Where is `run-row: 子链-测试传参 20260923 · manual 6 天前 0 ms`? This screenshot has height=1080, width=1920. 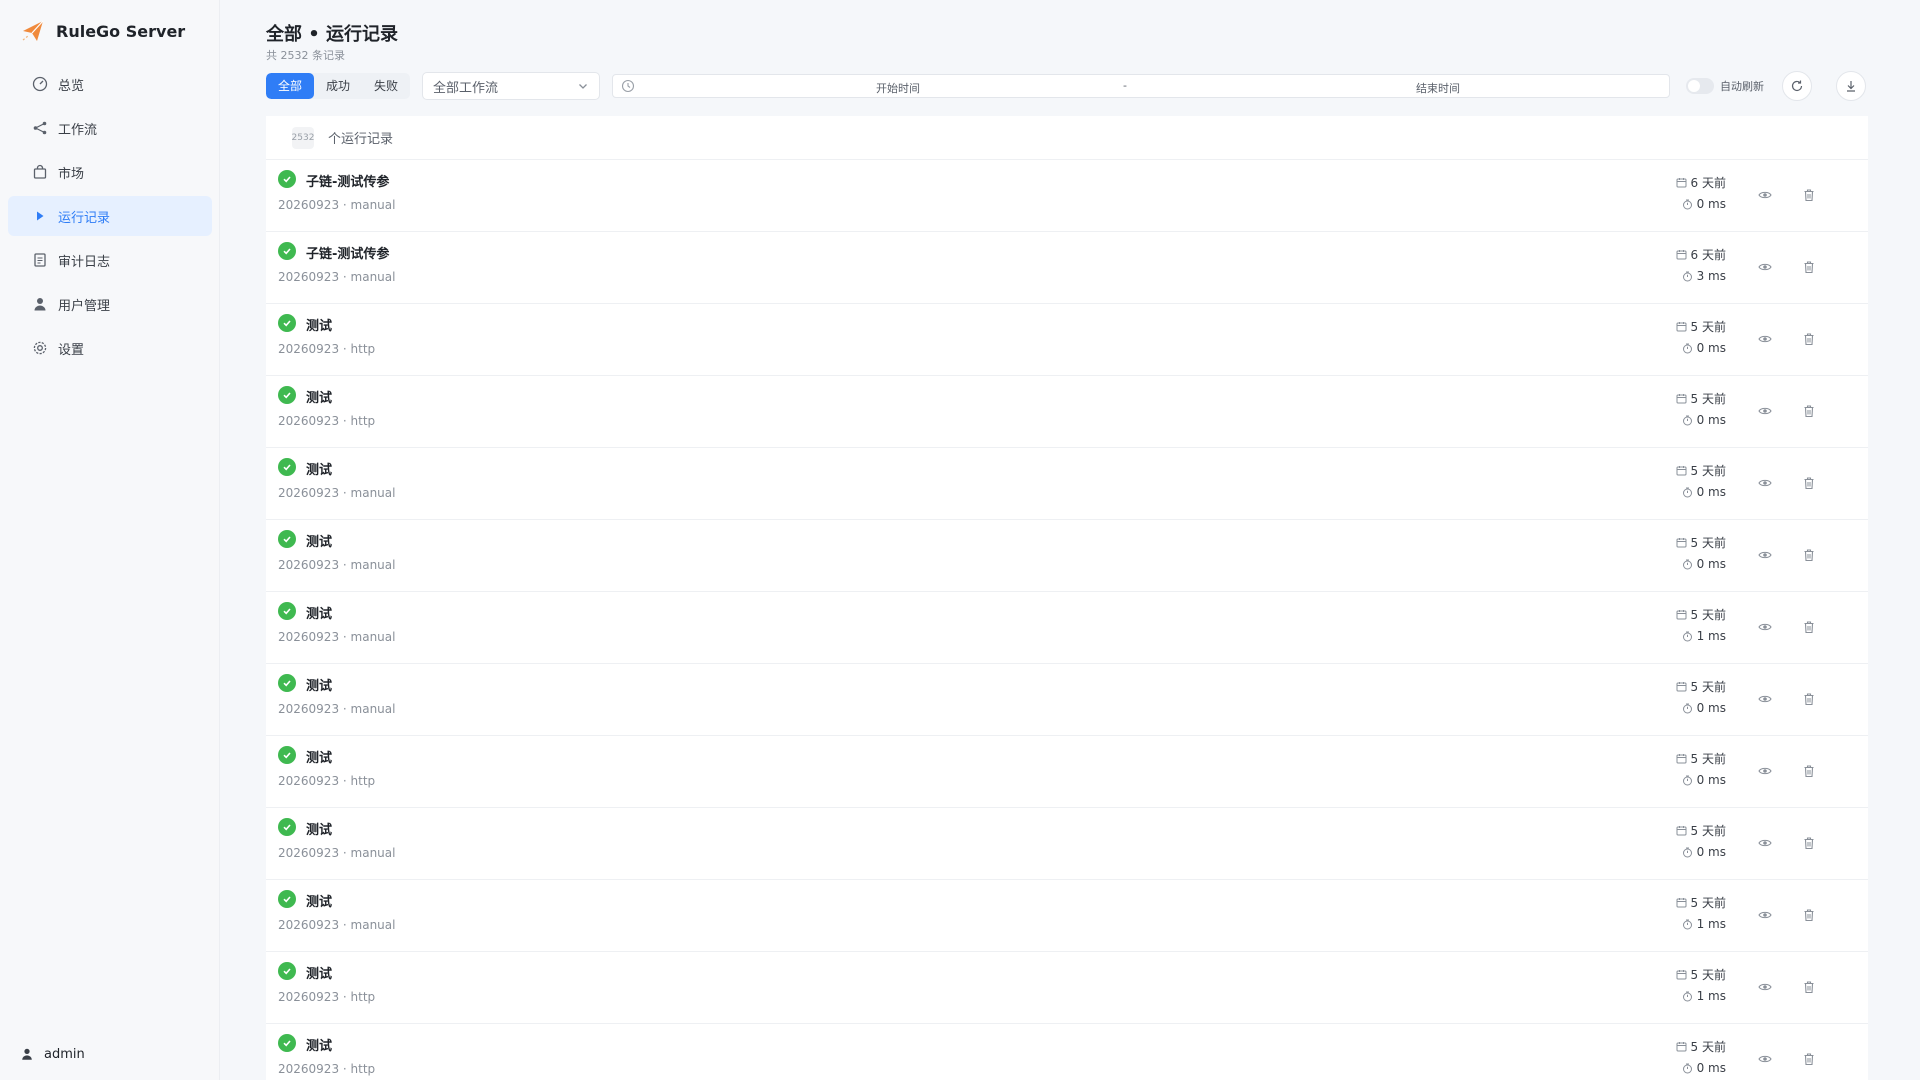 run-row: 子链-测试传参 20260923 · manual 6 天前 0 ms is located at coordinates (1067, 196).